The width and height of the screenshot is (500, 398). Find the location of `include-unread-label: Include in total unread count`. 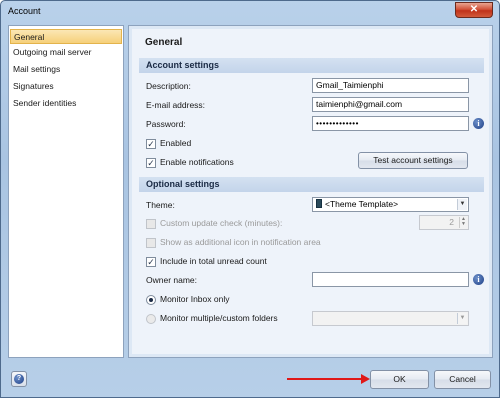

include-unread-label: Include in total unread count is located at coordinates (213, 261).